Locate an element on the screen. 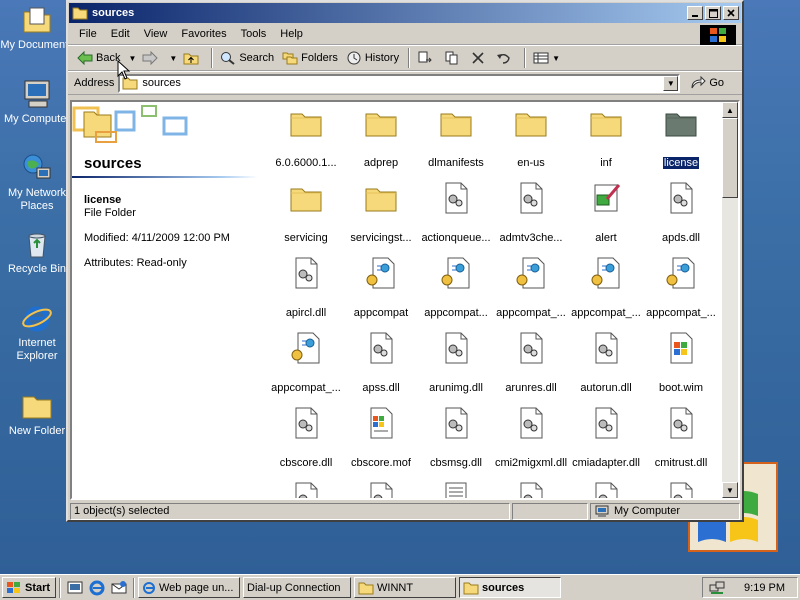  file-item-en-us: en-us is located at coordinates (531, 139).